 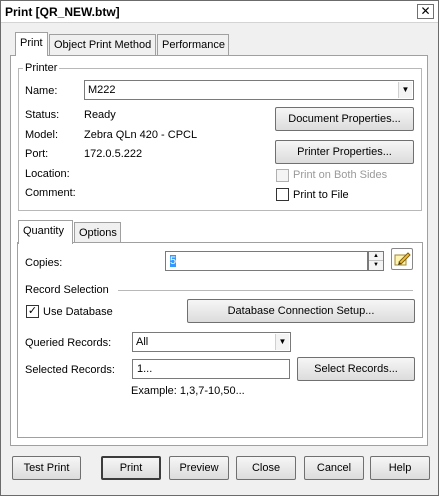 I want to click on close-icon: ✕, so click(x=425, y=11).